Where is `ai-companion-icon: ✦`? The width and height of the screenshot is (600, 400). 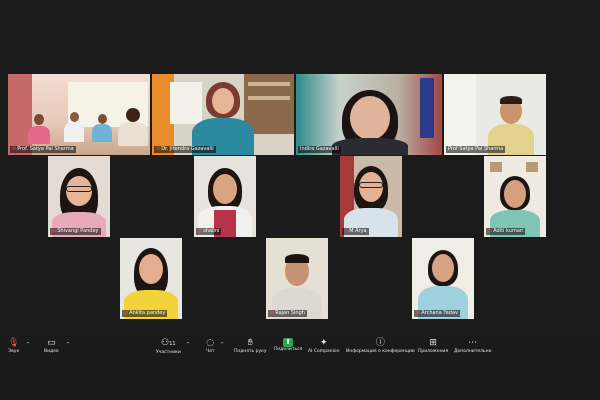
ai-companion-icon: ✦ is located at coordinates (323, 343).